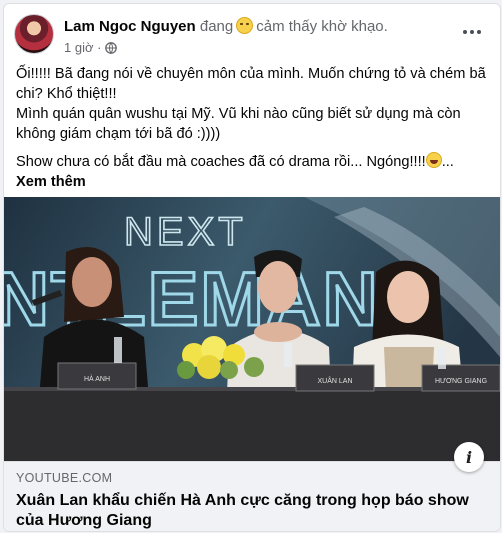 Image resolution: width=502 pixels, height=533 pixels. Describe the element at coordinates (185, 232) in the screenshot. I see `backdrop-text-top: NEXT` at that location.